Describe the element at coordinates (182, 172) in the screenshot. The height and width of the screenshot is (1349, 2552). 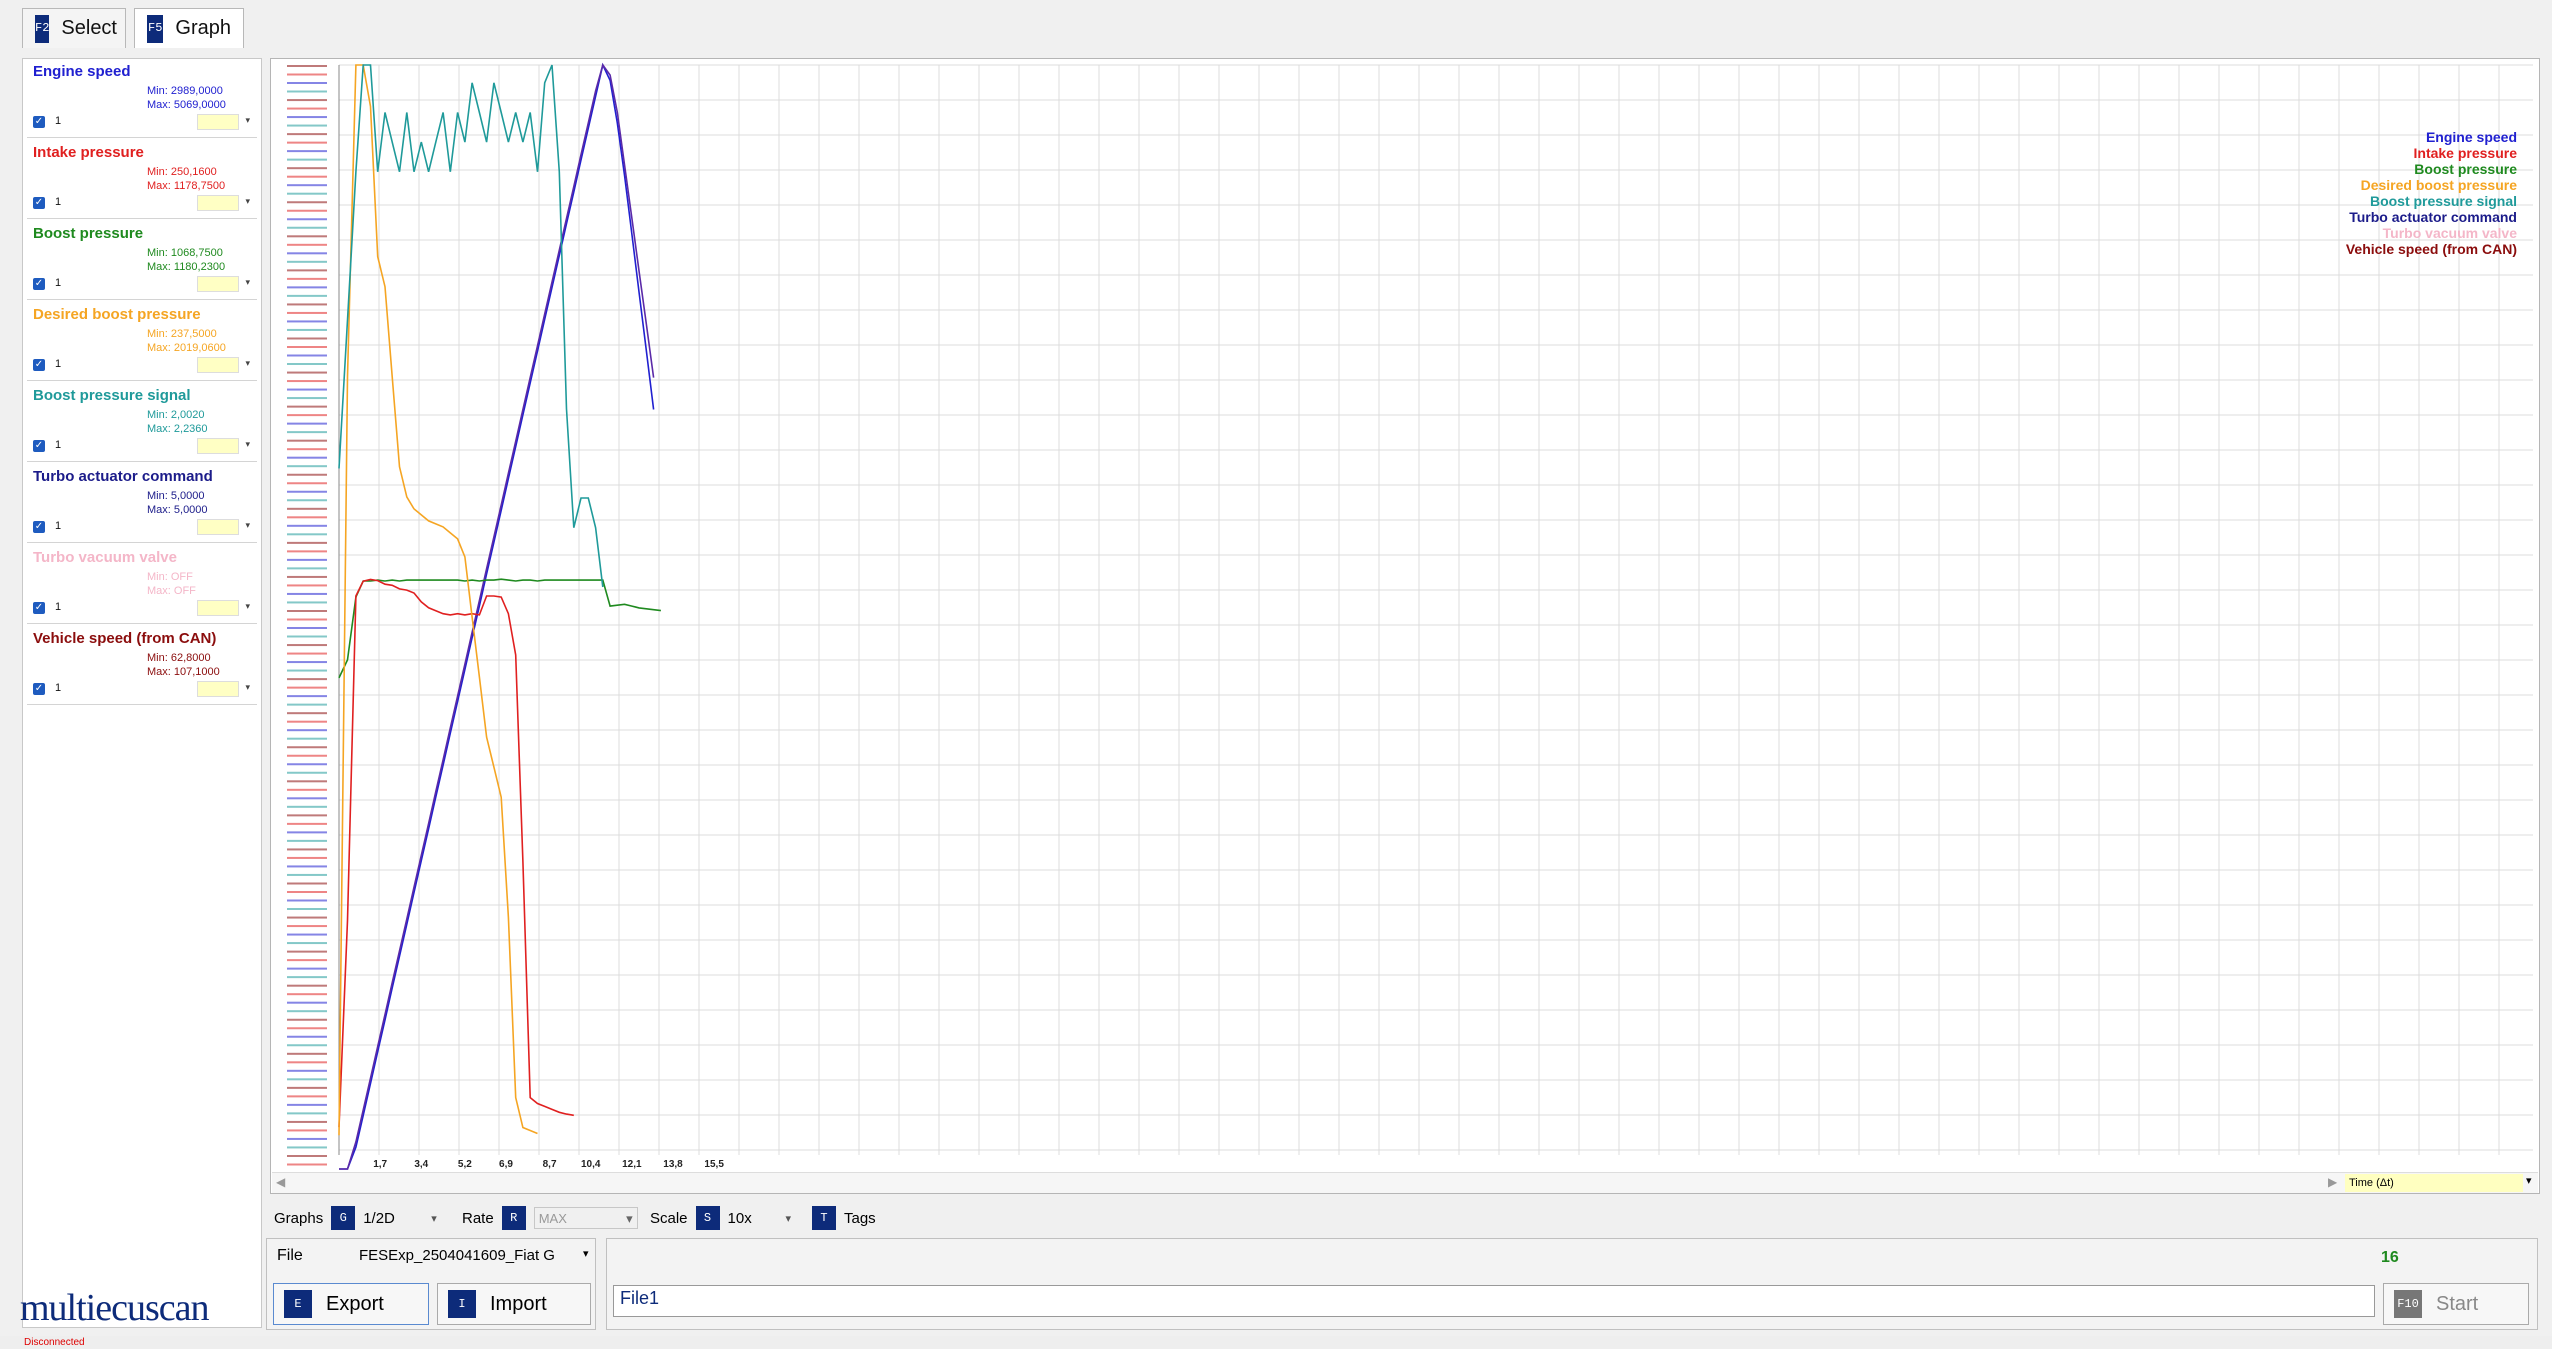
I see `param-min: Min: 250,1600` at that location.